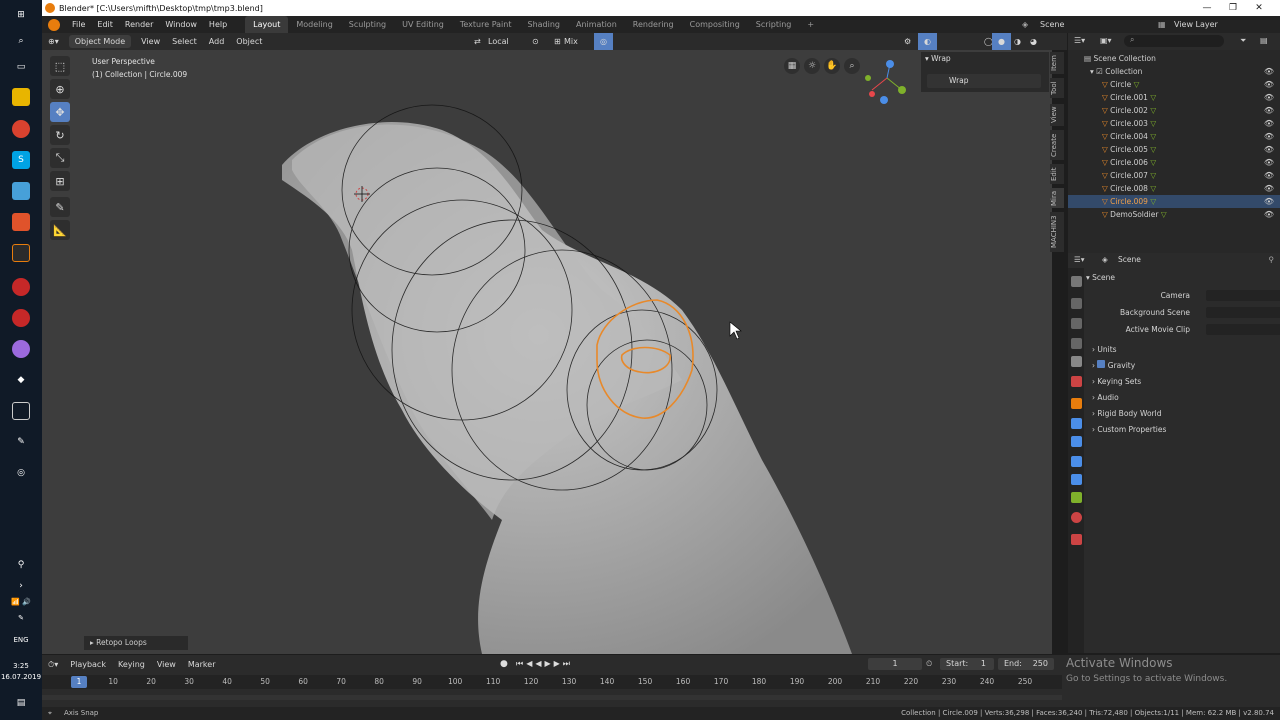 The height and width of the screenshot is (720, 1280). What do you see at coordinates (504, 664) in the screenshot?
I see `record-button: ●` at bounding box center [504, 664].